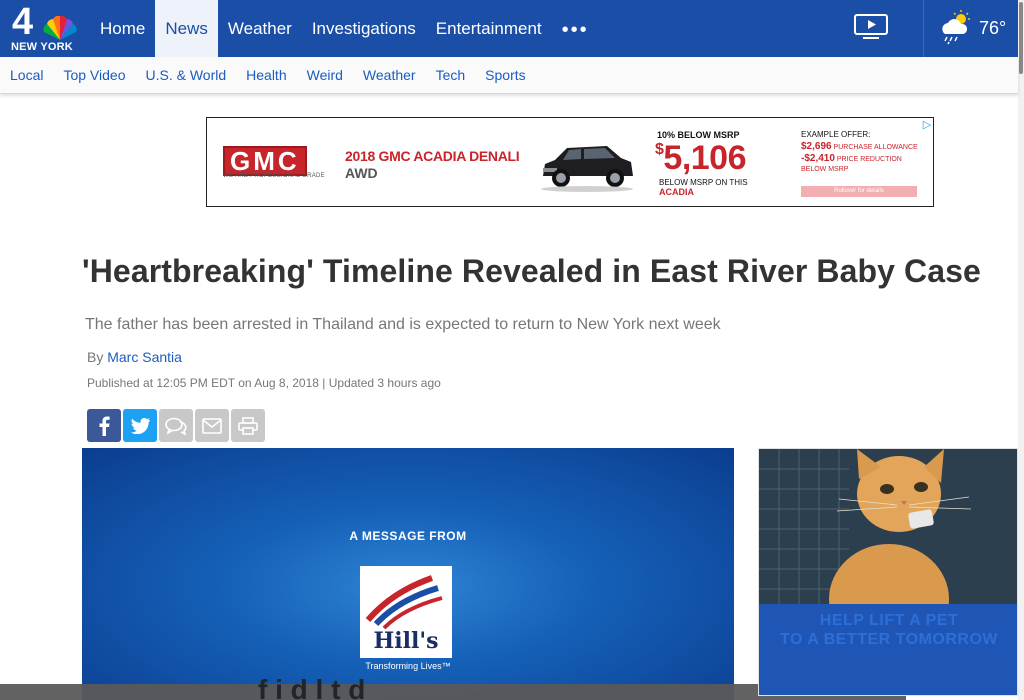 The image size is (1024, 700). I want to click on ad-offer-1-amount: $2,696, so click(816, 146).